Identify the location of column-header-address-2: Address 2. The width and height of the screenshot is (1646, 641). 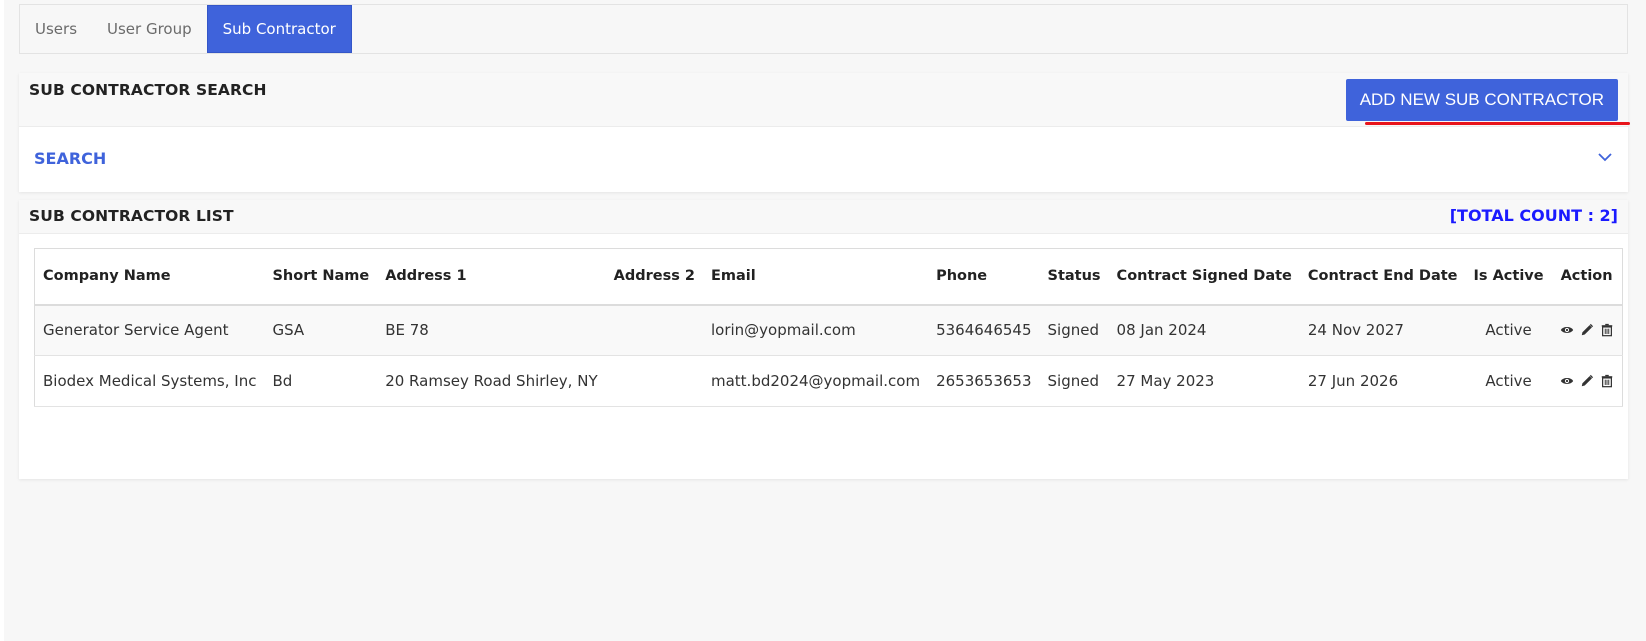
(654, 277).